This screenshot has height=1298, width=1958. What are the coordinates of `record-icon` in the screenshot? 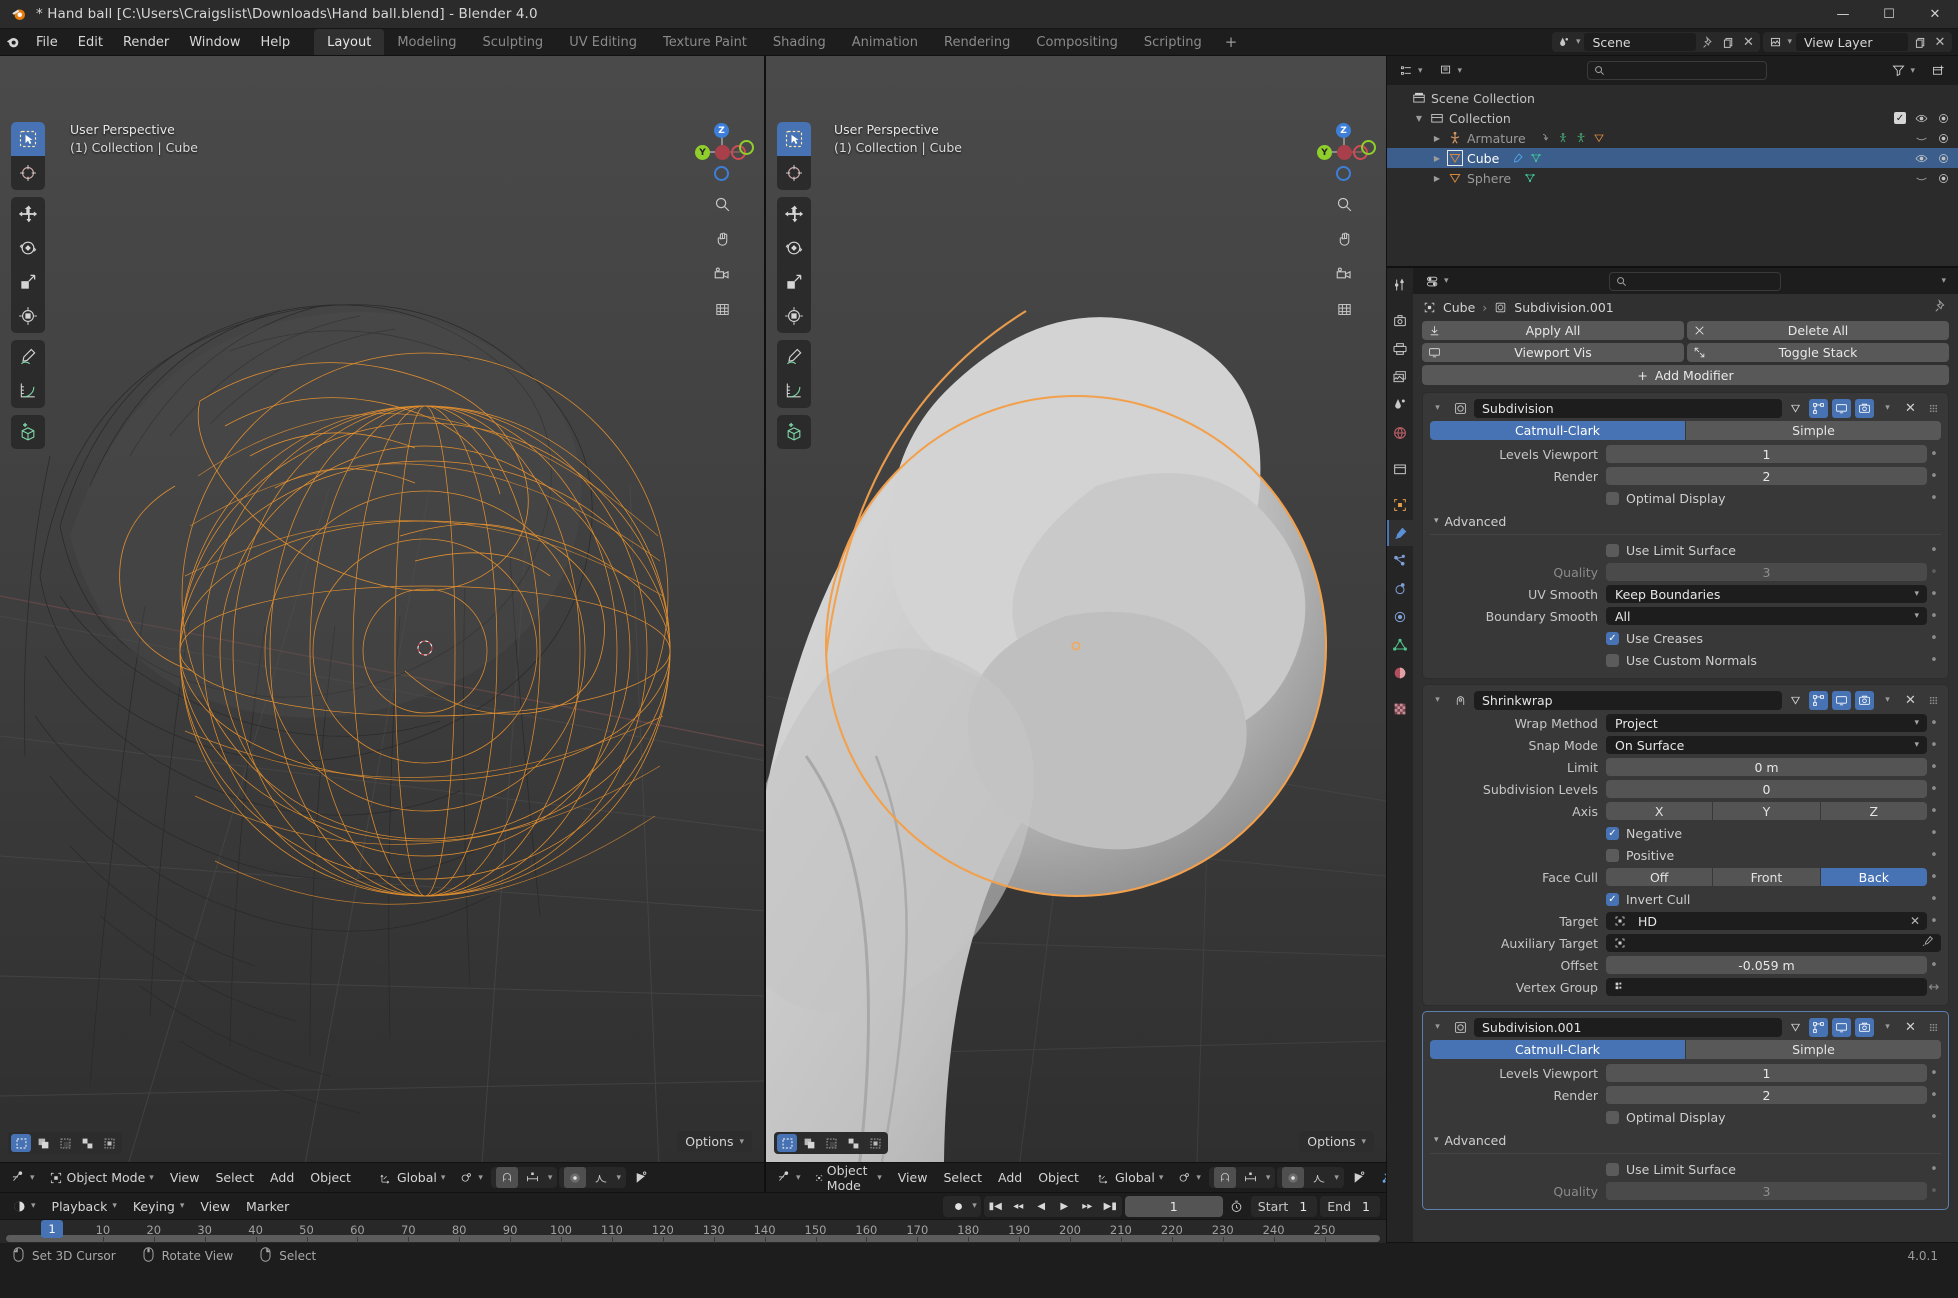 It's located at (958, 1206).